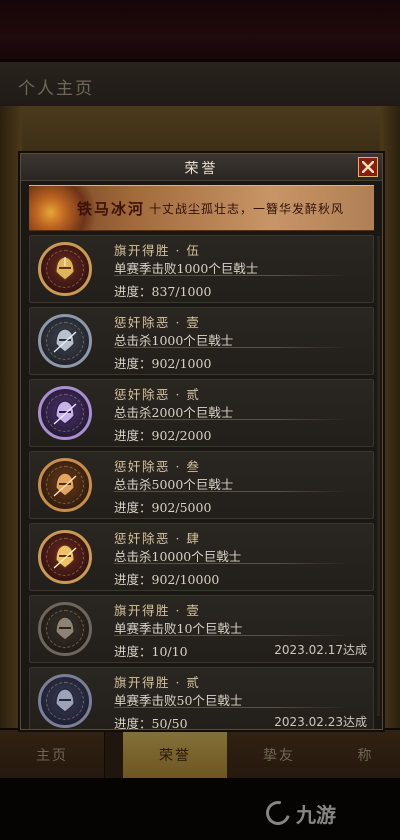 The image size is (400, 840). Describe the element at coordinates (201, 485) in the screenshot. I see `achievement-item: 惩奸除恶 · 叁 总击杀5000个巨戟士 进度：902/5000` at that location.